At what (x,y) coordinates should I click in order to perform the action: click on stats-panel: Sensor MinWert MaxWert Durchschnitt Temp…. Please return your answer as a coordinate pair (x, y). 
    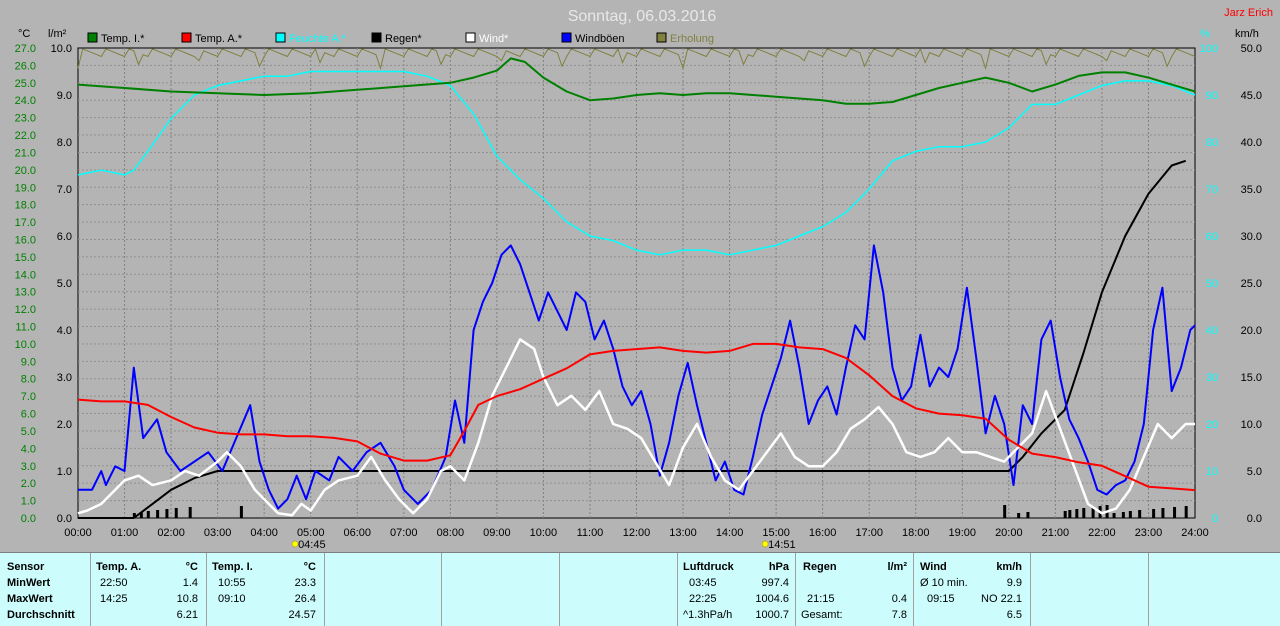
    Looking at the image, I should click on (640, 589).